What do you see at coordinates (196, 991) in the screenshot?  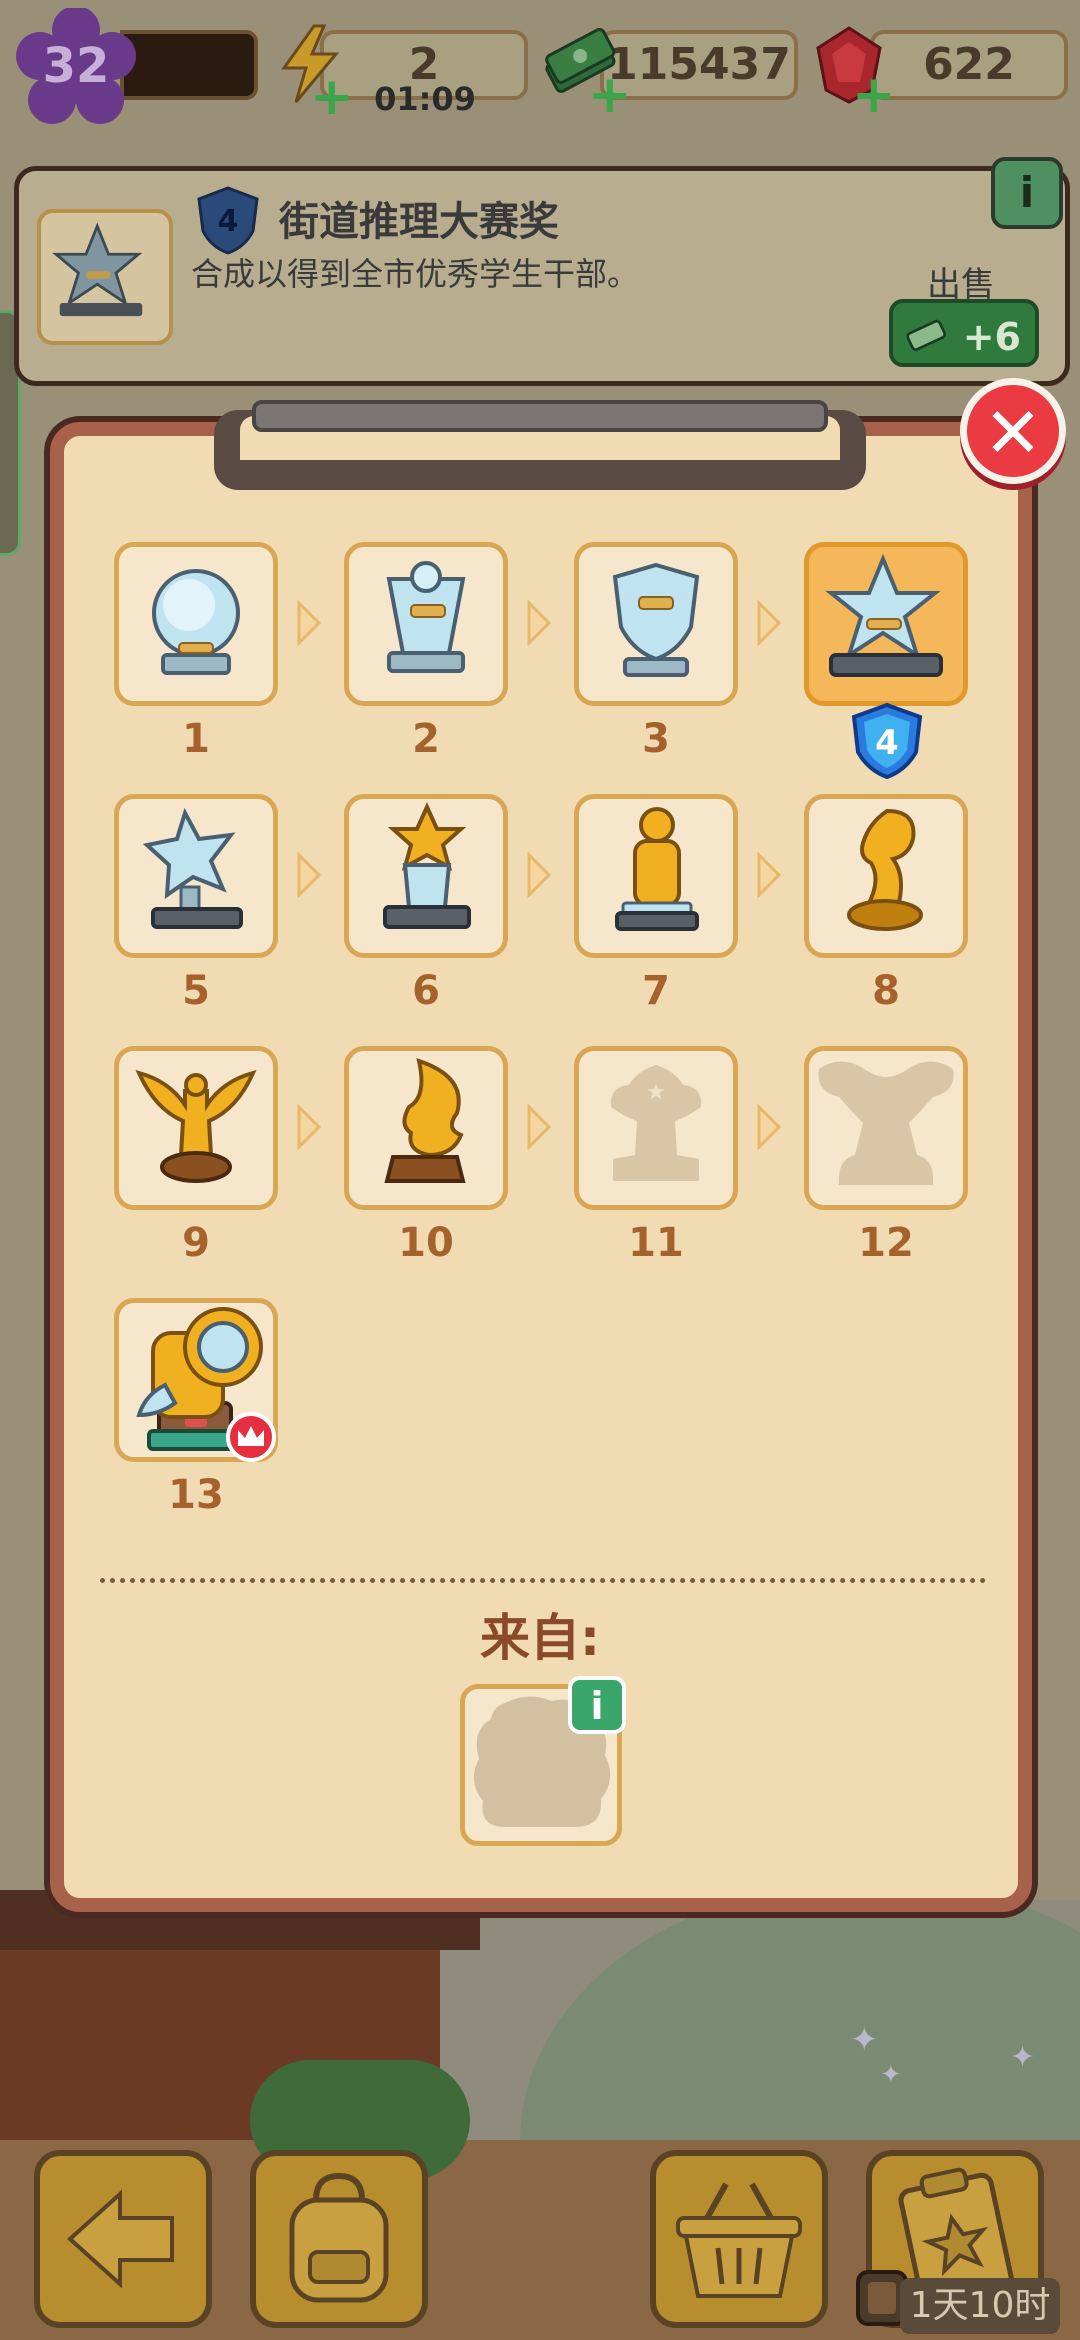 I see `chain-item-number: 5` at bounding box center [196, 991].